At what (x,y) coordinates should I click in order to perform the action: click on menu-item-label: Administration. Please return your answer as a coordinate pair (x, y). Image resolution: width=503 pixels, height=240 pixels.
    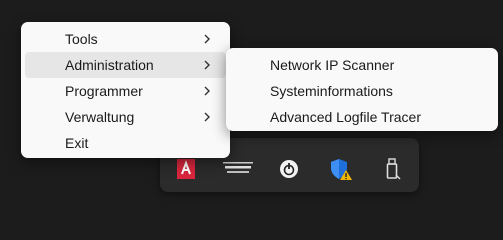
    Looking at the image, I should click on (109, 65).